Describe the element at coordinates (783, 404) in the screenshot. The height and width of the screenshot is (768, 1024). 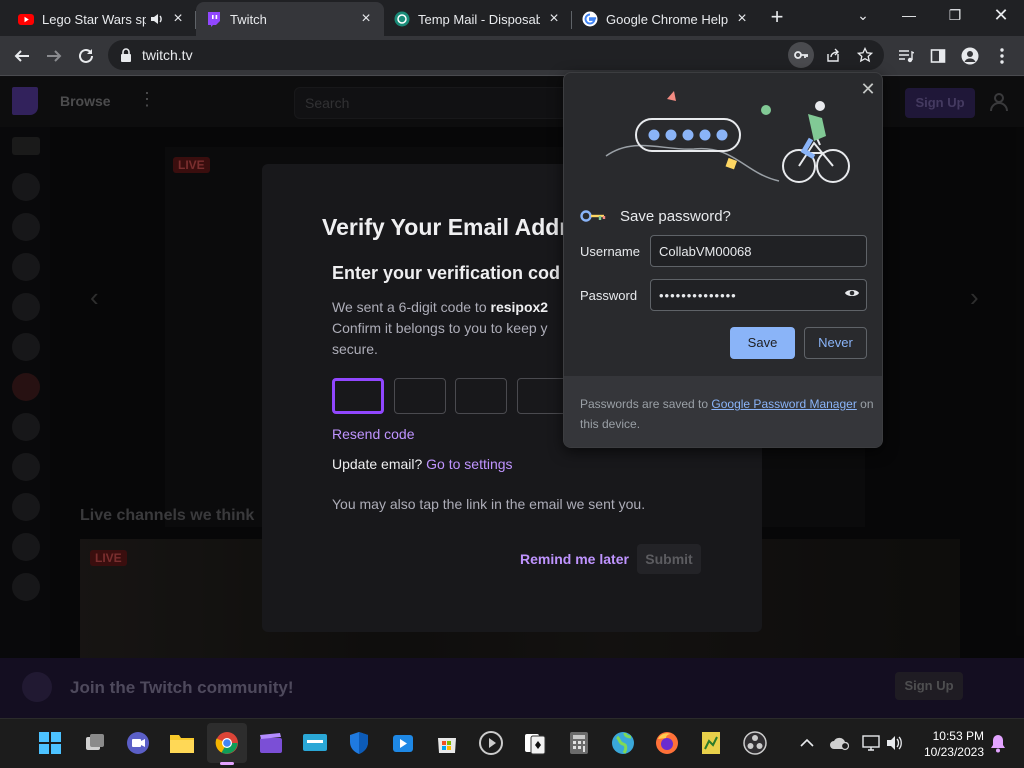
I see `password-manager-link: Google Password Manager` at that location.